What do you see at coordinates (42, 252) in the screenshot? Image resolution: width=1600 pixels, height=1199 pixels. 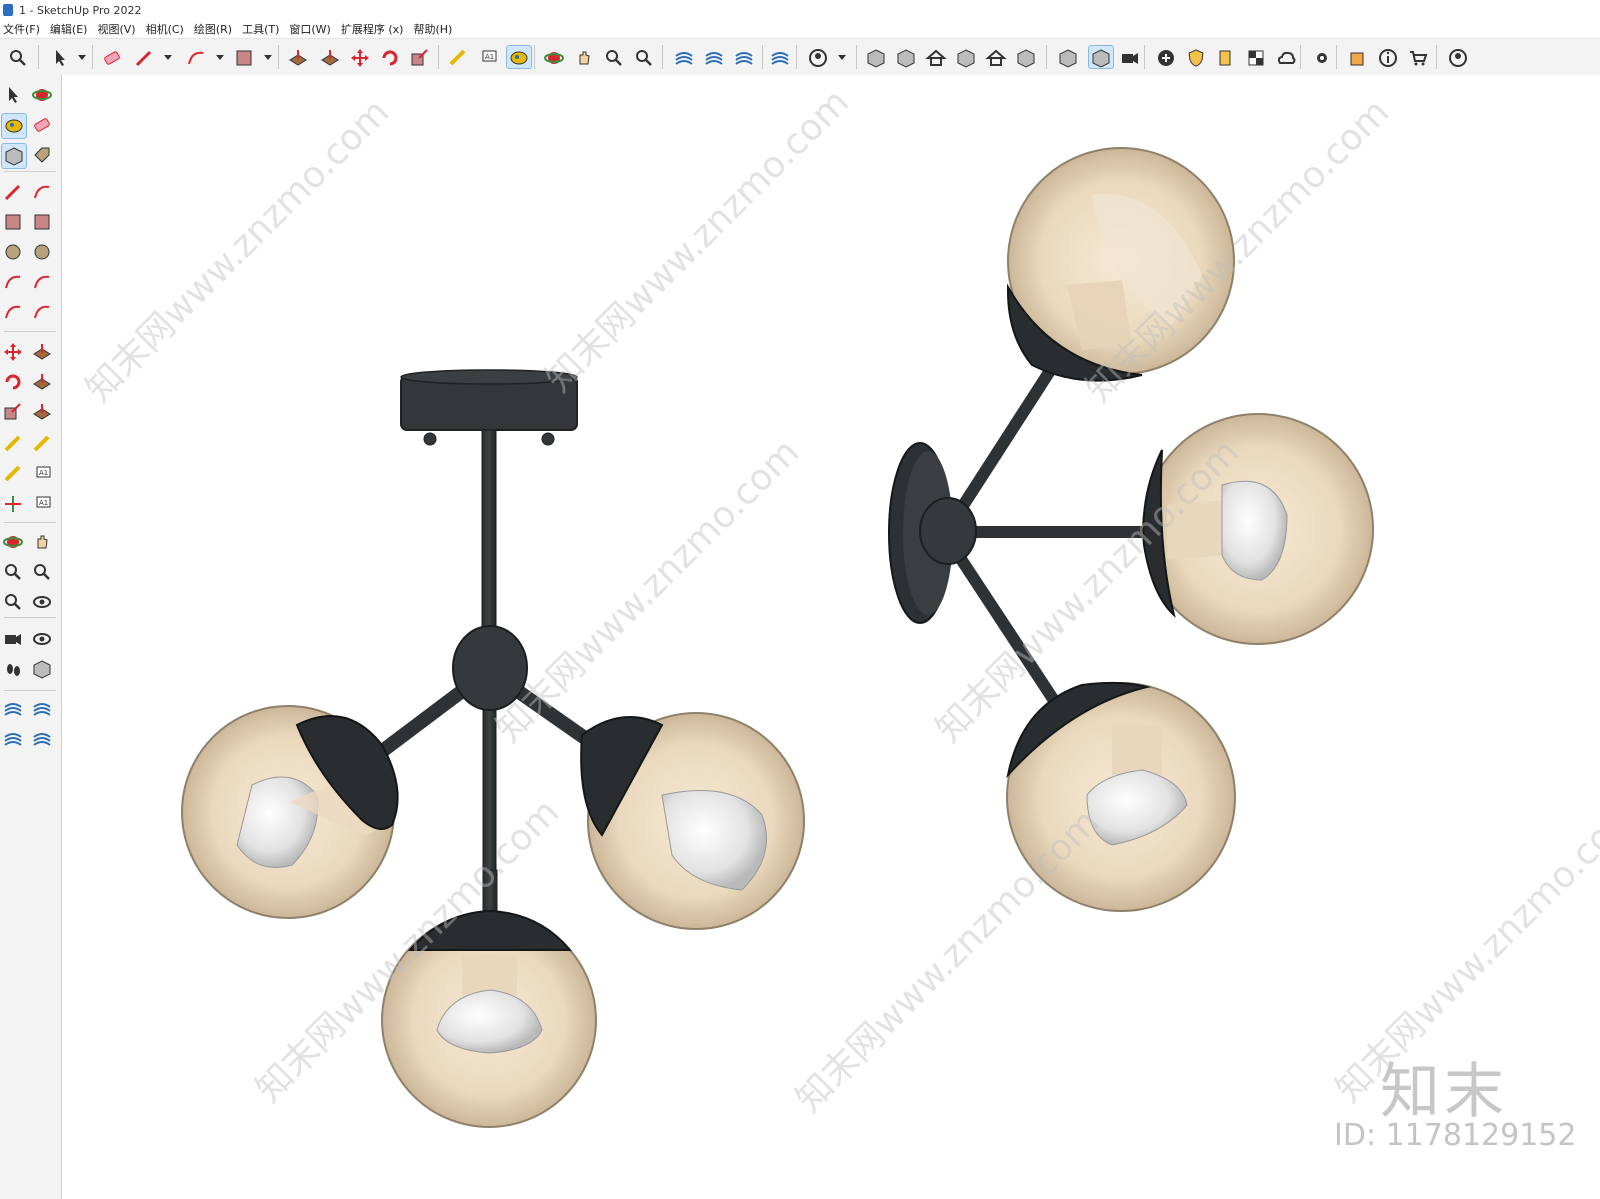 I see `polygon-icon` at bounding box center [42, 252].